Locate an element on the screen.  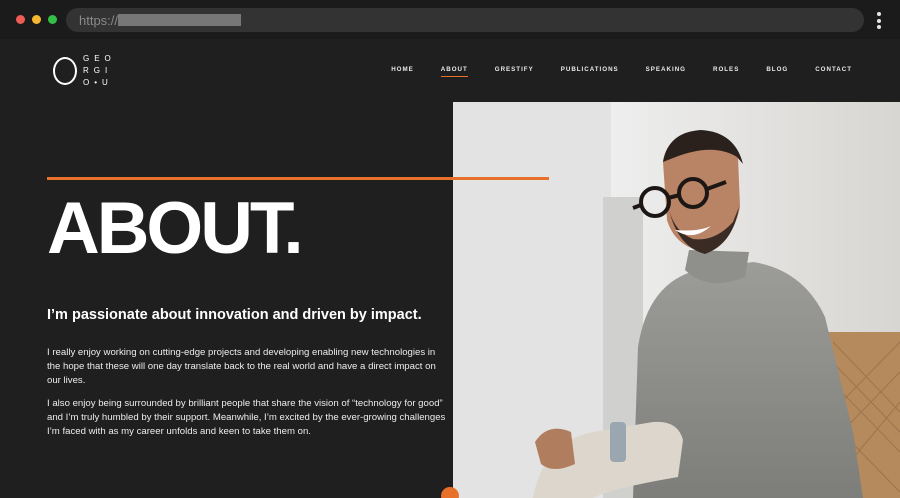
site-logo: GEO RGI O•U is located at coordinates (88, 71).